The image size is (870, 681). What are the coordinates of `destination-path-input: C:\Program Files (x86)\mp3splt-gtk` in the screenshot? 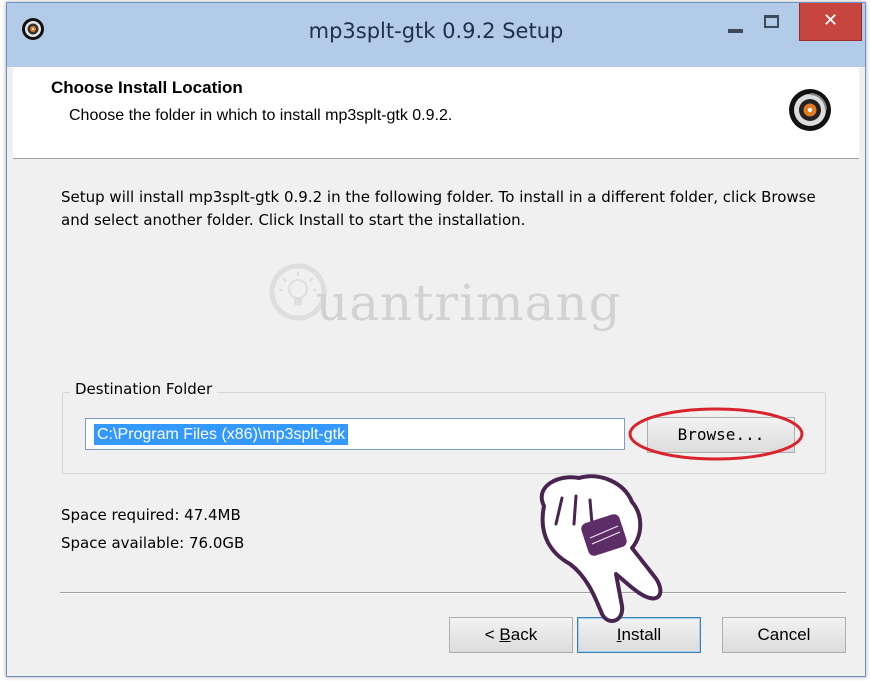 It's located at (355, 434).